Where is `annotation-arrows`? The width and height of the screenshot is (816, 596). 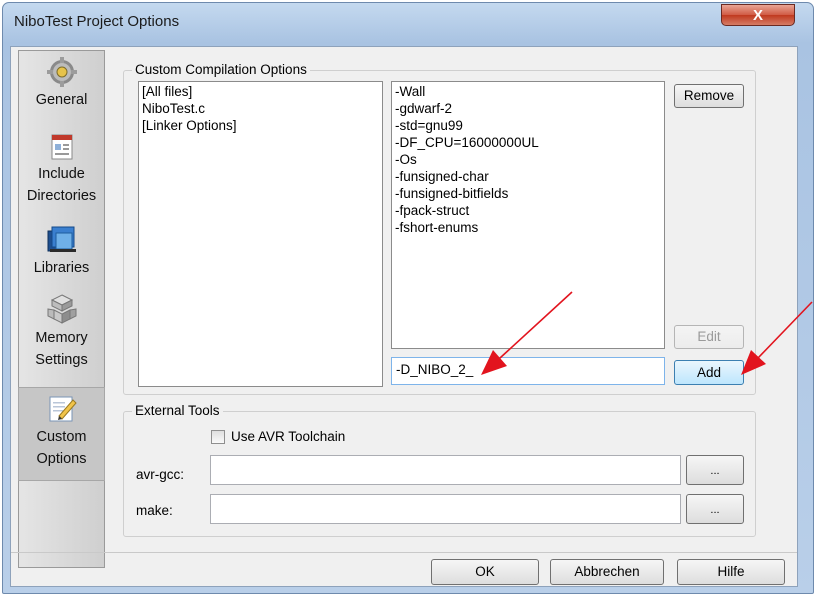
annotation-arrows is located at coordinates (647, 333).